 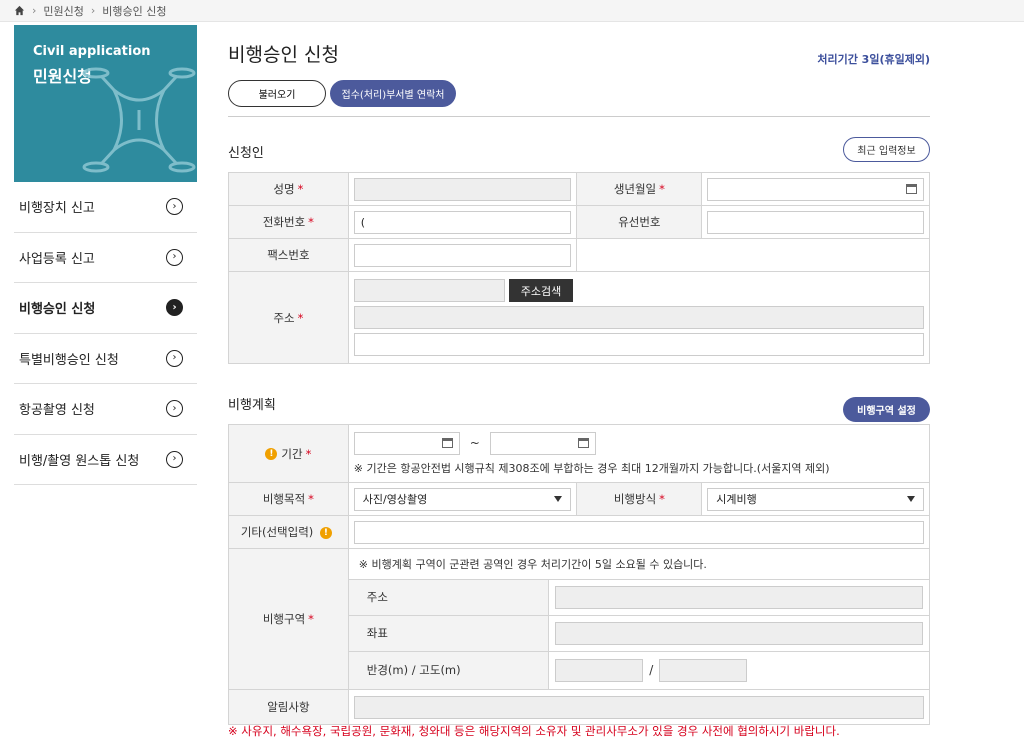 What do you see at coordinates (638, 344) in the screenshot?
I see `address-detail-input` at bounding box center [638, 344].